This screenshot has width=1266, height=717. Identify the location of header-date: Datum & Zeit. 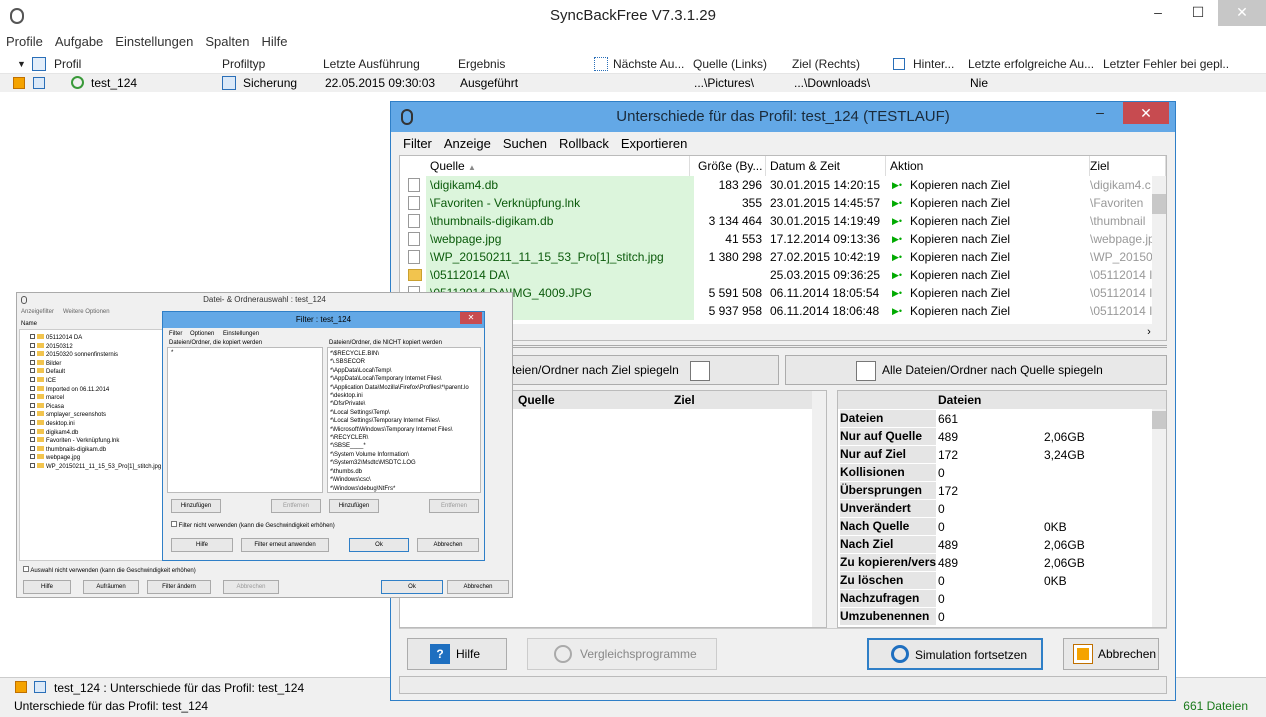
(826, 166).